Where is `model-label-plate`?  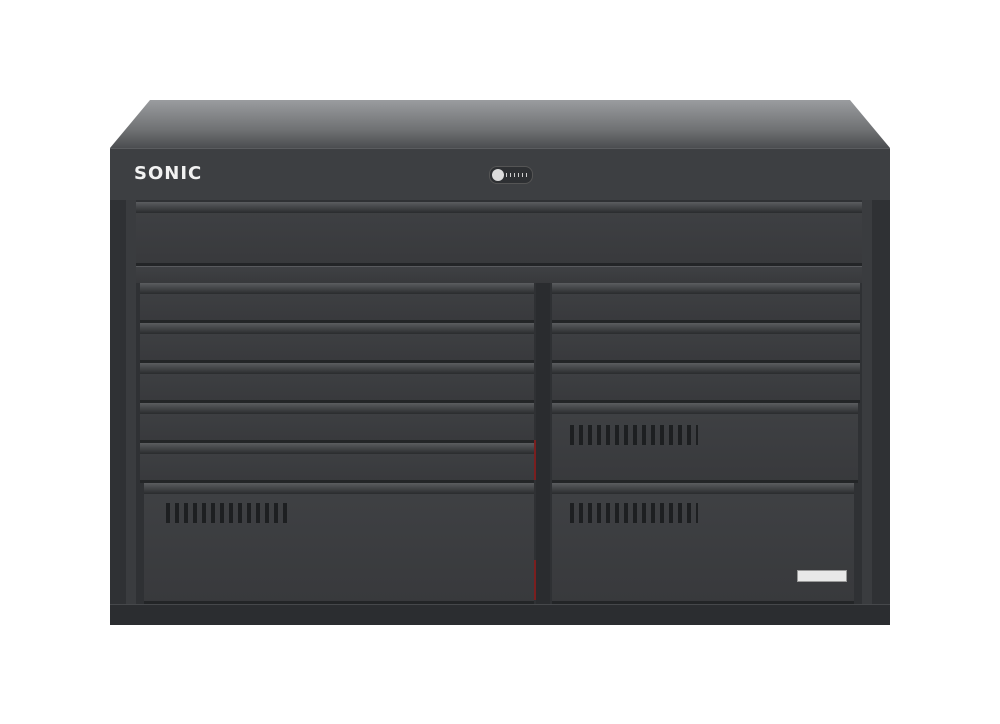 model-label-plate is located at coordinates (822, 576).